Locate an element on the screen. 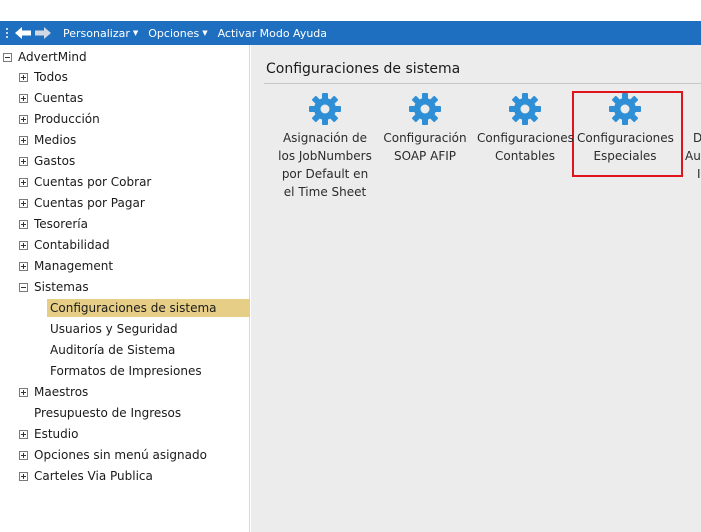  tree-item: Opciones sin menú asignado is located at coordinates (113, 455).